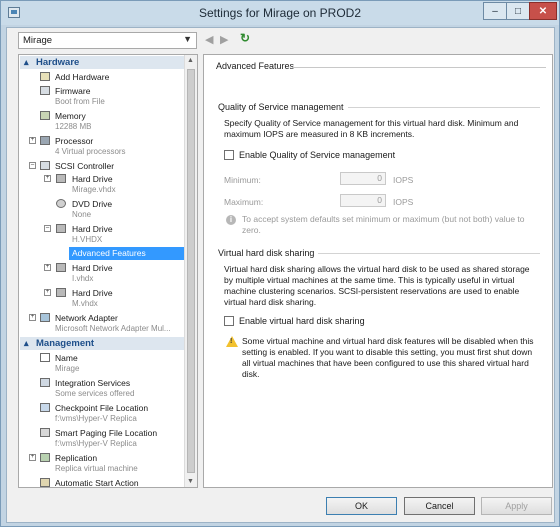  I want to click on processor-detail: 4 Virtual processors, so click(90, 151).